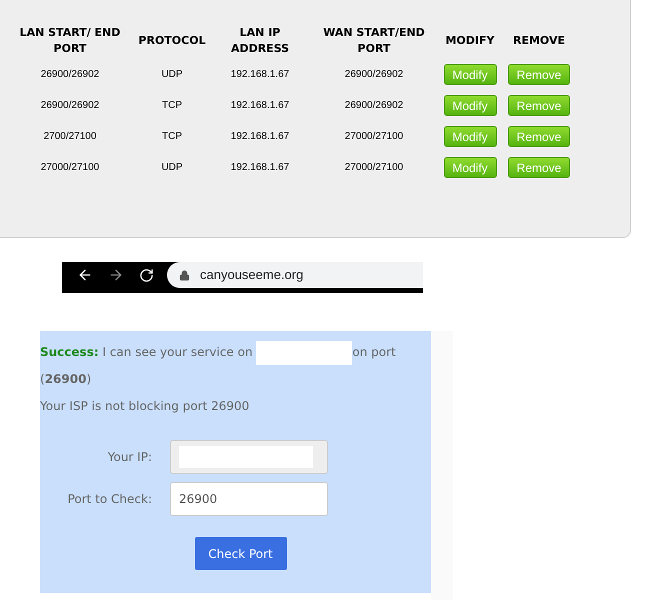 The image size is (652, 600). I want to click on column-header: LAN IP ADDRESS, so click(260, 41).